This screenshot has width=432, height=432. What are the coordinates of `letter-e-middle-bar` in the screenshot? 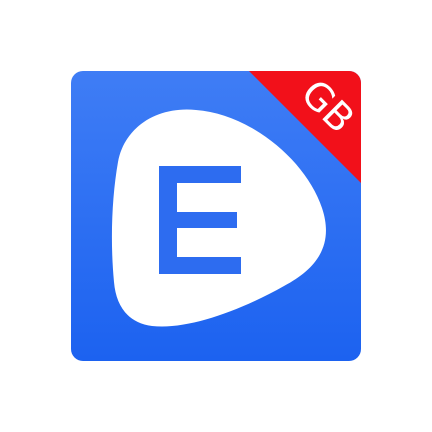 It's located at (198, 220).